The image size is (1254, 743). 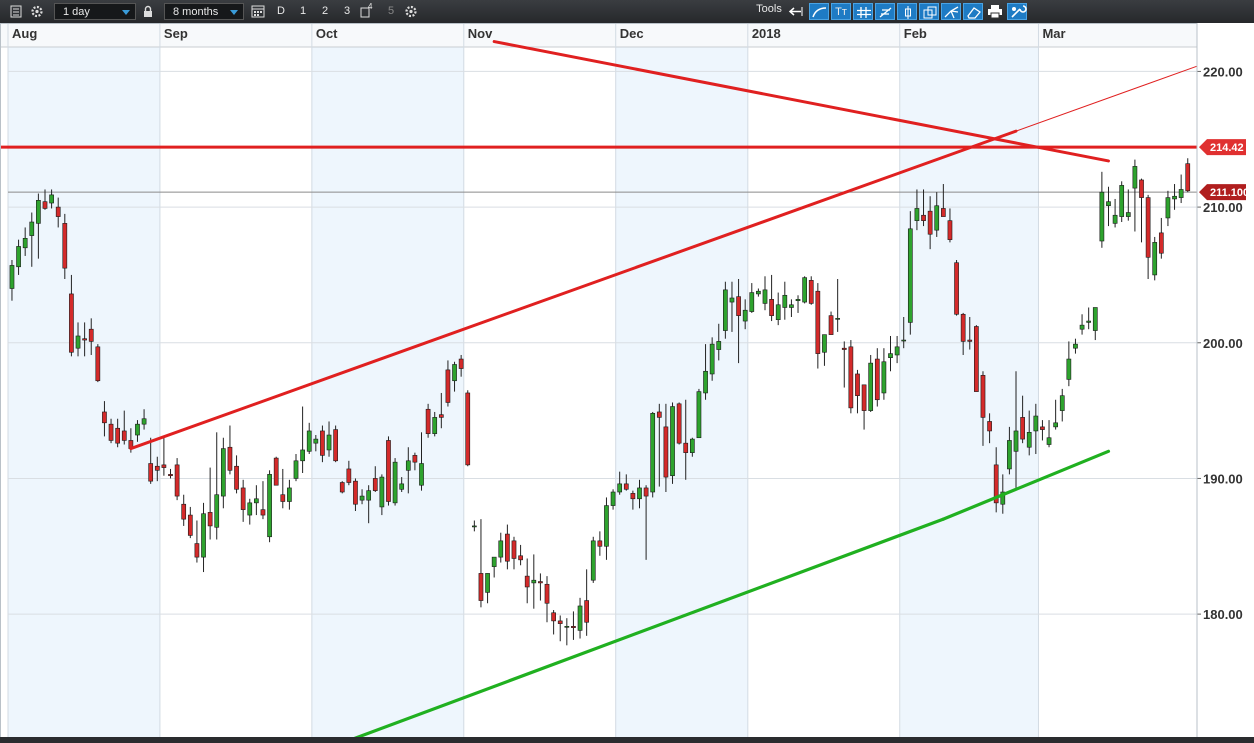 What do you see at coordinates (148, 11) in the screenshot?
I see `lock-icon` at bounding box center [148, 11].